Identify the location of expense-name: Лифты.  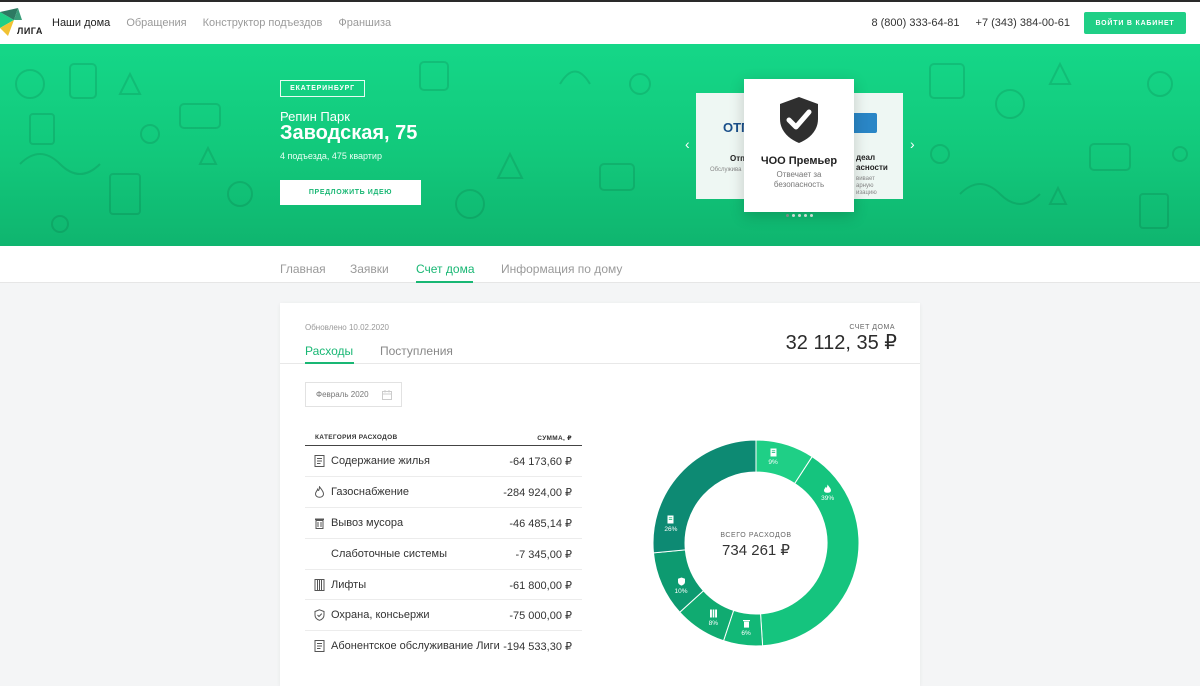
(349, 584).